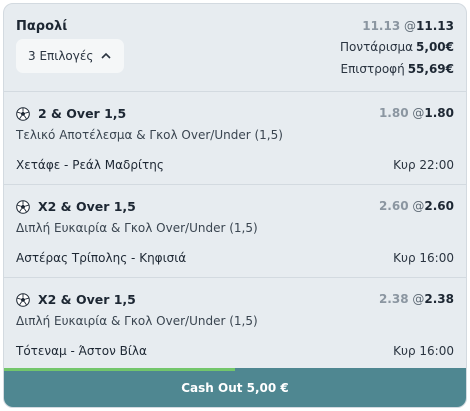 The width and height of the screenshot is (470, 411). Describe the element at coordinates (393, 113) in the screenshot. I see `selection-odds-old: 1.80` at that location.